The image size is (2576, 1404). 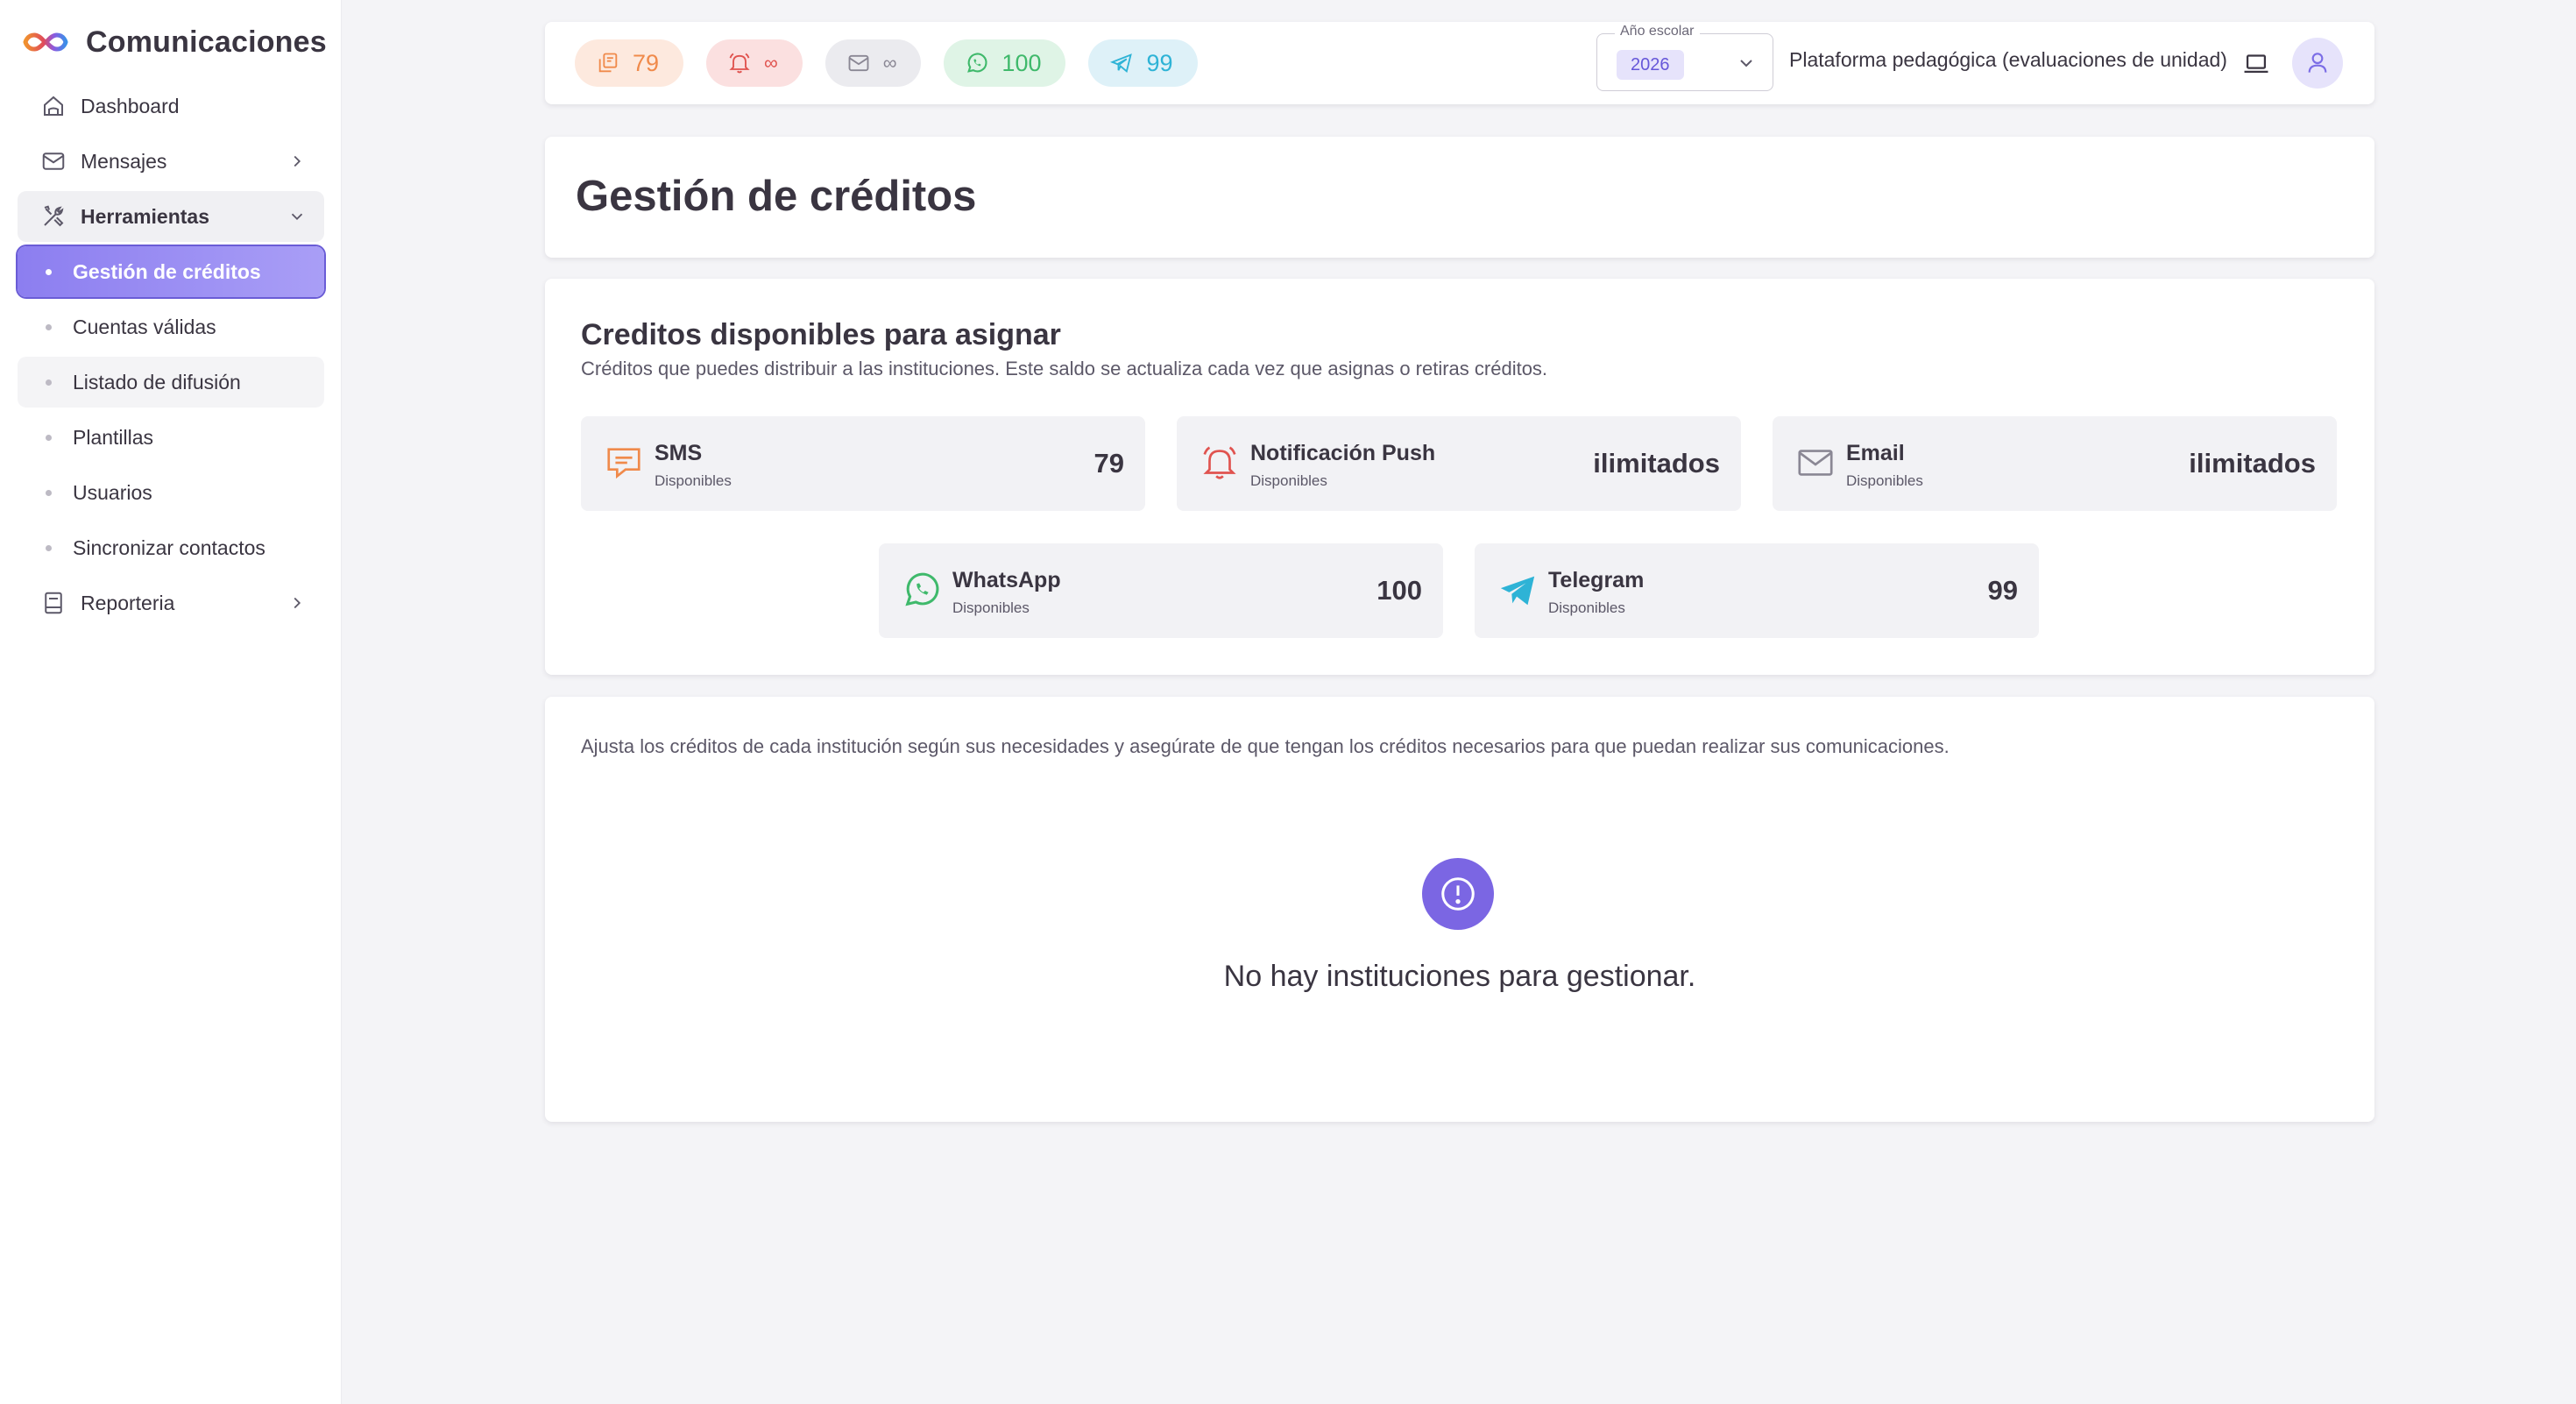 I want to click on push-credits-pill: ∞, so click(x=754, y=63).